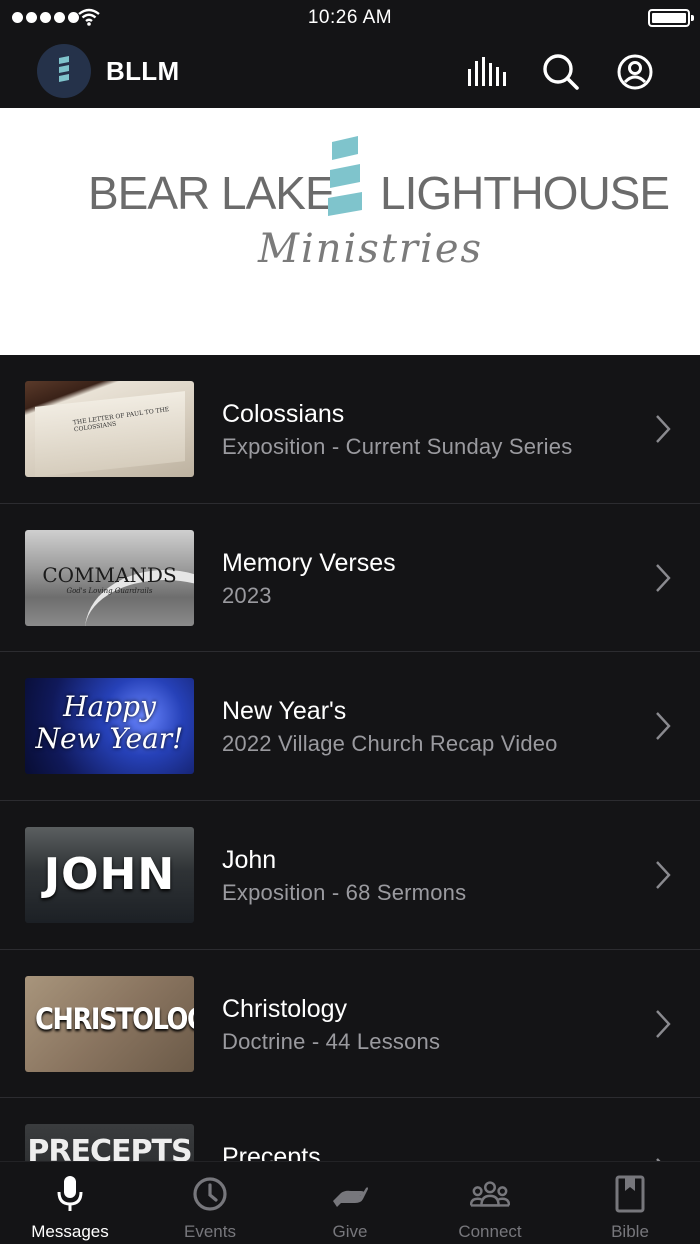  Describe the element at coordinates (247, 595) in the screenshot. I see `series-subtitle: 2023` at that location.